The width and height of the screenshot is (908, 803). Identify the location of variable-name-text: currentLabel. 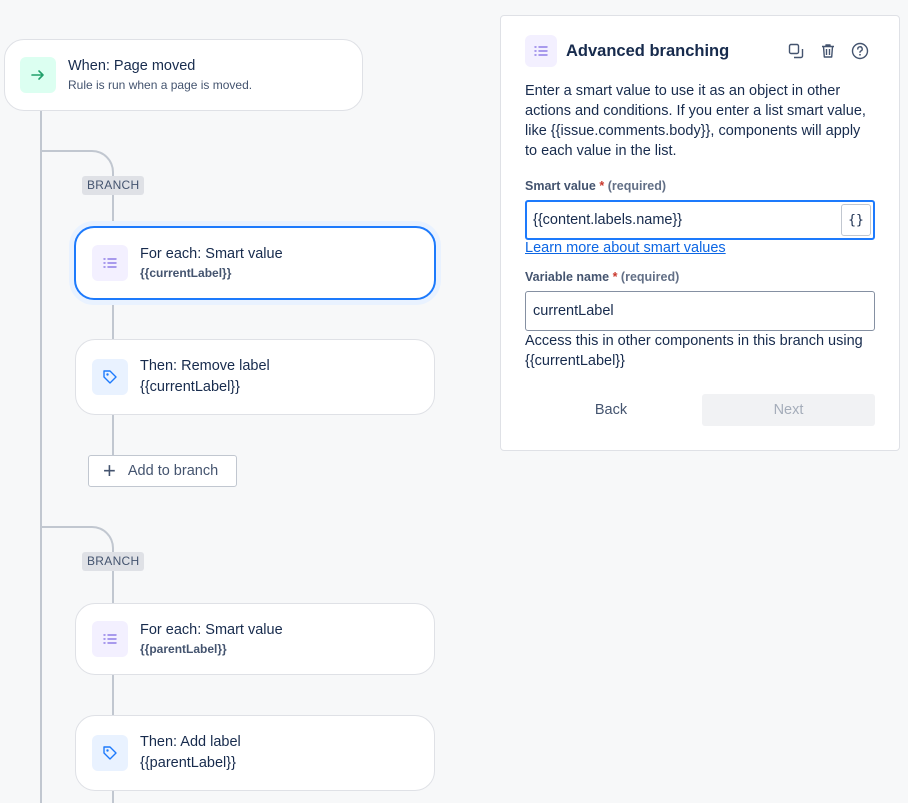
(573, 311).